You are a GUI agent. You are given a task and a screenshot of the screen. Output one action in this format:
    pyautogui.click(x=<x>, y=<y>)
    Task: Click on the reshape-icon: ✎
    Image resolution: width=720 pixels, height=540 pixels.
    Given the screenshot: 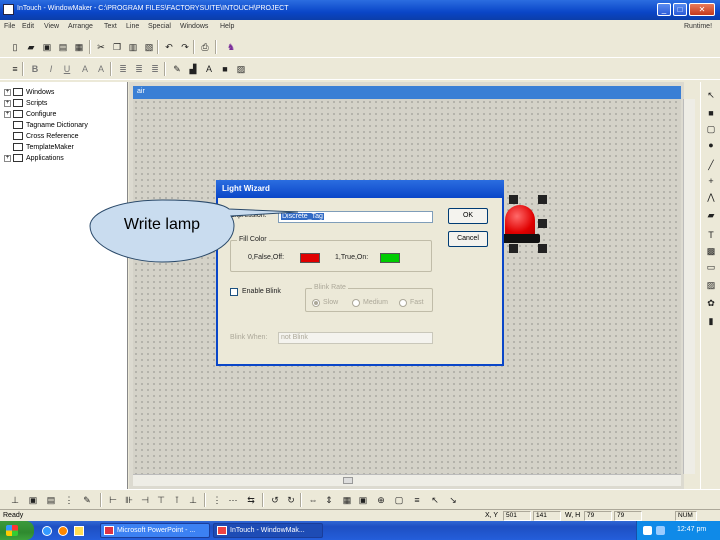 What is the action you would take?
    pyautogui.click(x=87, y=500)
    